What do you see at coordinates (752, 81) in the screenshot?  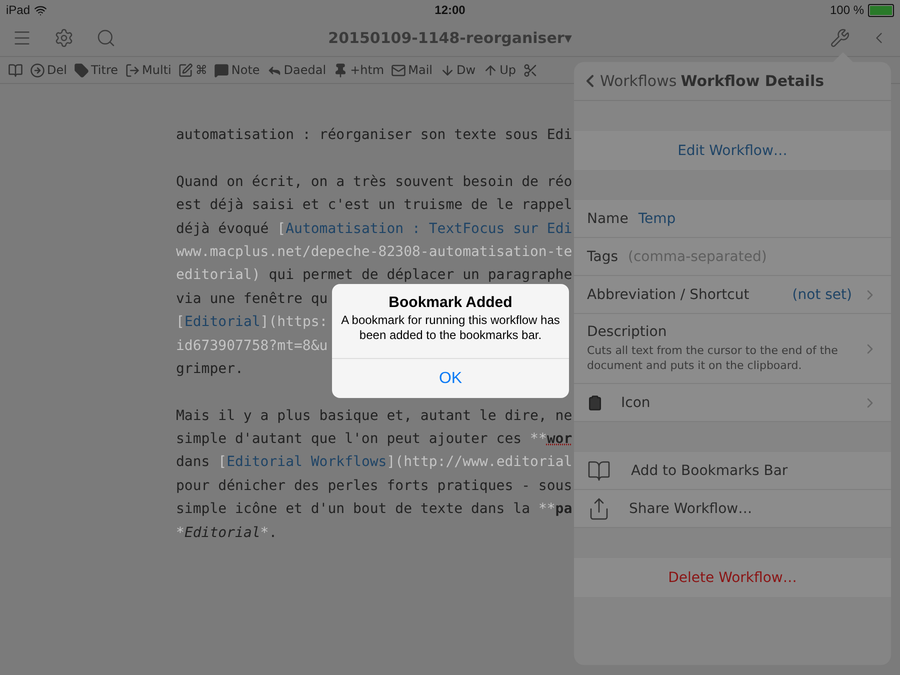 I see `panel-title: Workflow Details` at bounding box center [752, 81].